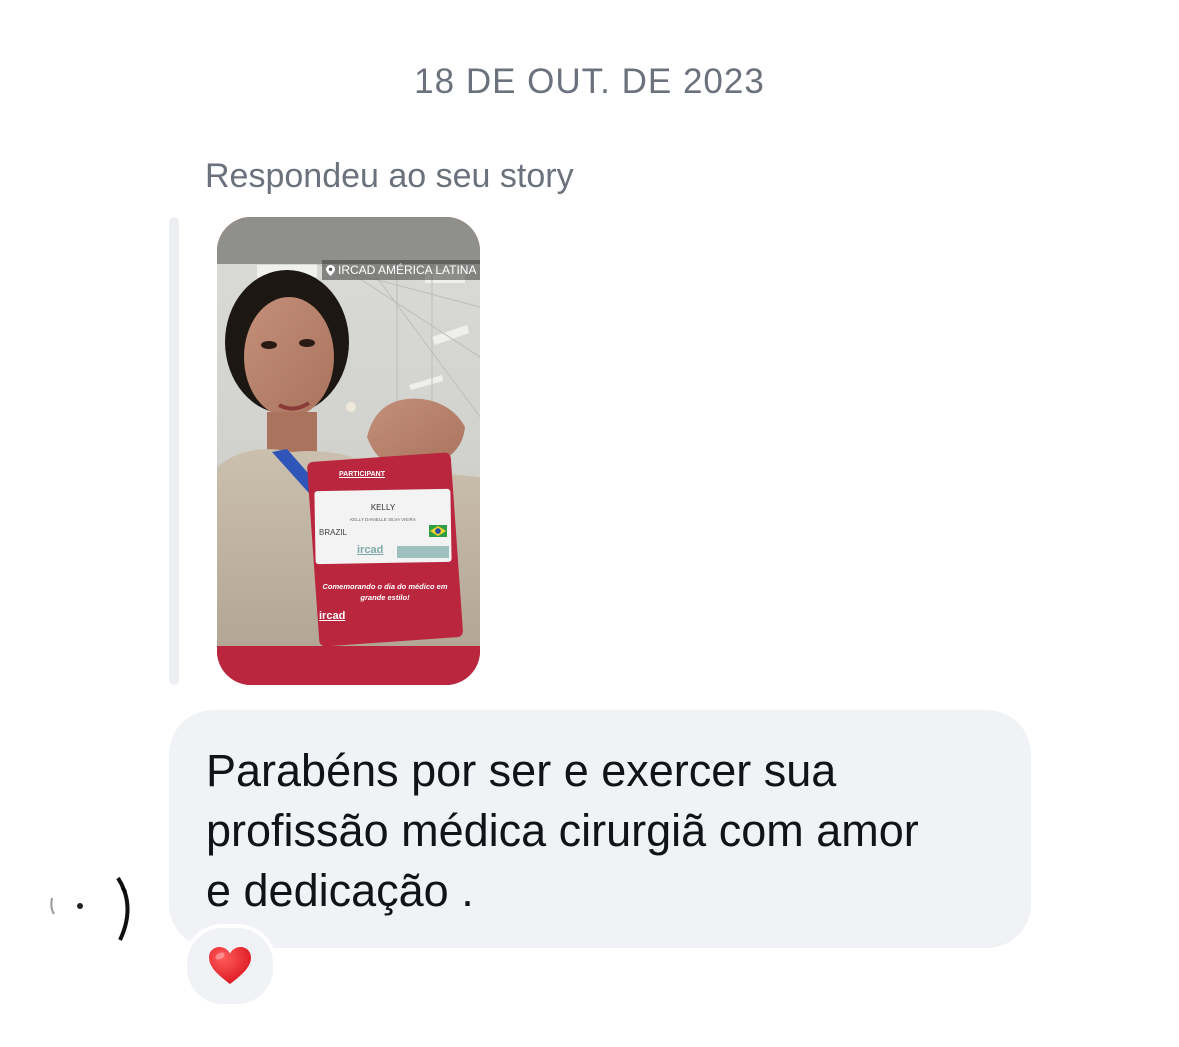 The height and width of the screenshot is (1047, 1179). I want to click on story-photo, so click(348, 451).